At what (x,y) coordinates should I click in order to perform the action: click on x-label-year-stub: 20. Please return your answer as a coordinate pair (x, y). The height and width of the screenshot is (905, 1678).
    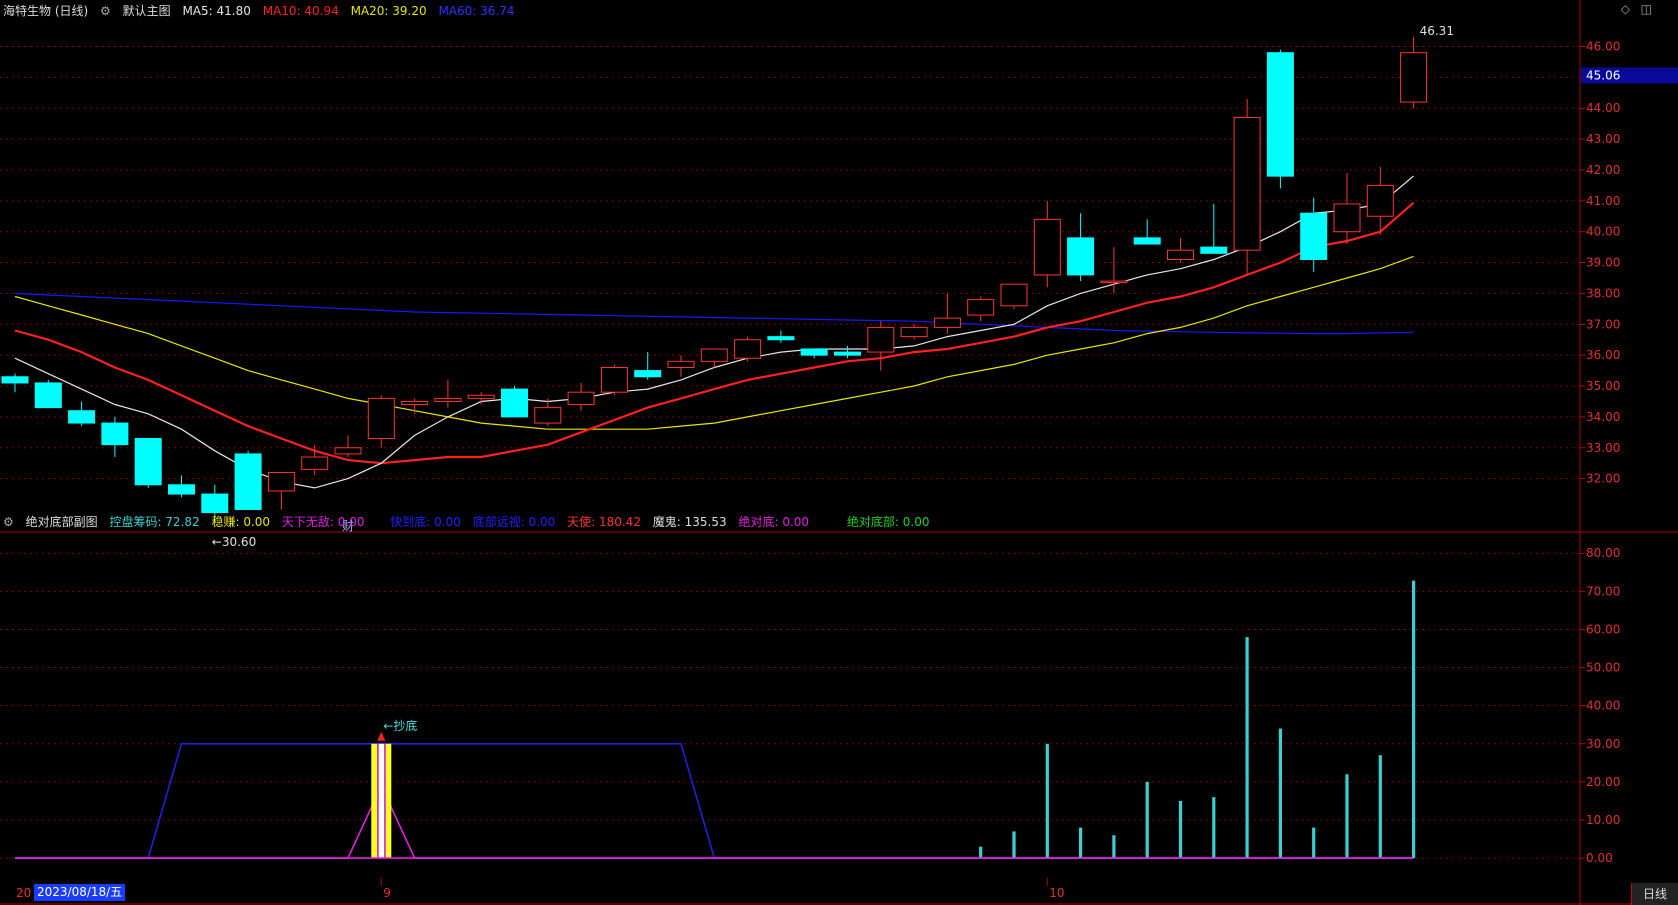
    Looking at the image, I should click on (23, 893).